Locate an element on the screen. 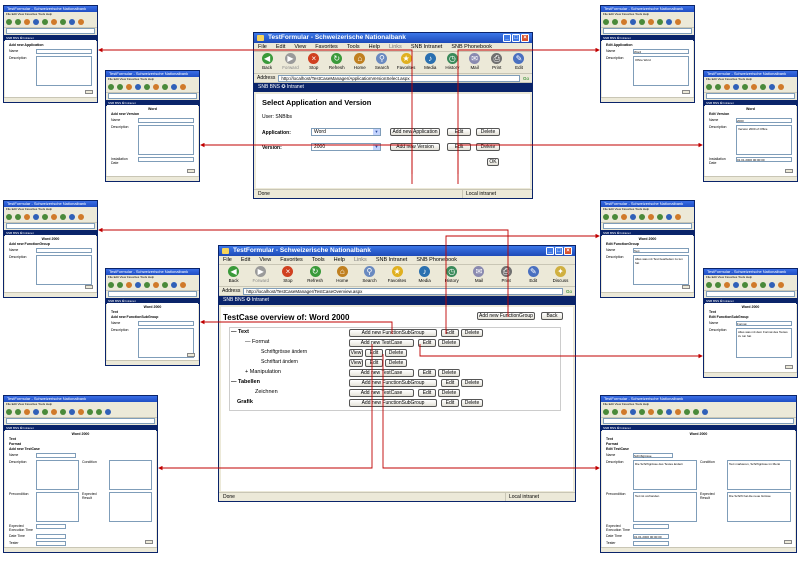 This screenshot has width=800, height=563. grafik-add-subgroup-button: Add new FunctionSubGroup is located at coordinates (393, 403).